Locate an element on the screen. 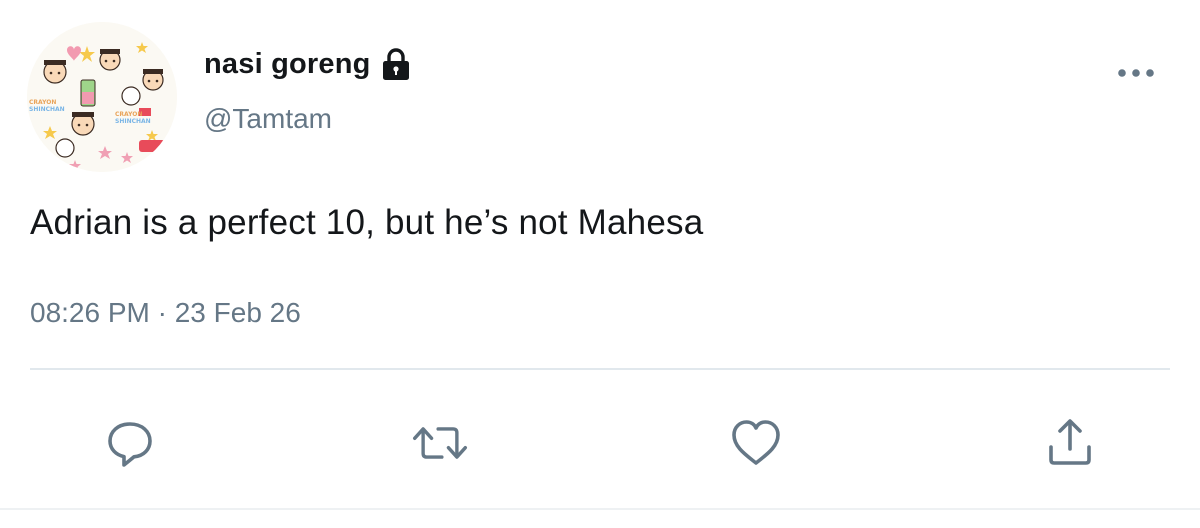 The height and width of the screenshot is (528, 1200). share-button is located at coordinates (1070, 443).